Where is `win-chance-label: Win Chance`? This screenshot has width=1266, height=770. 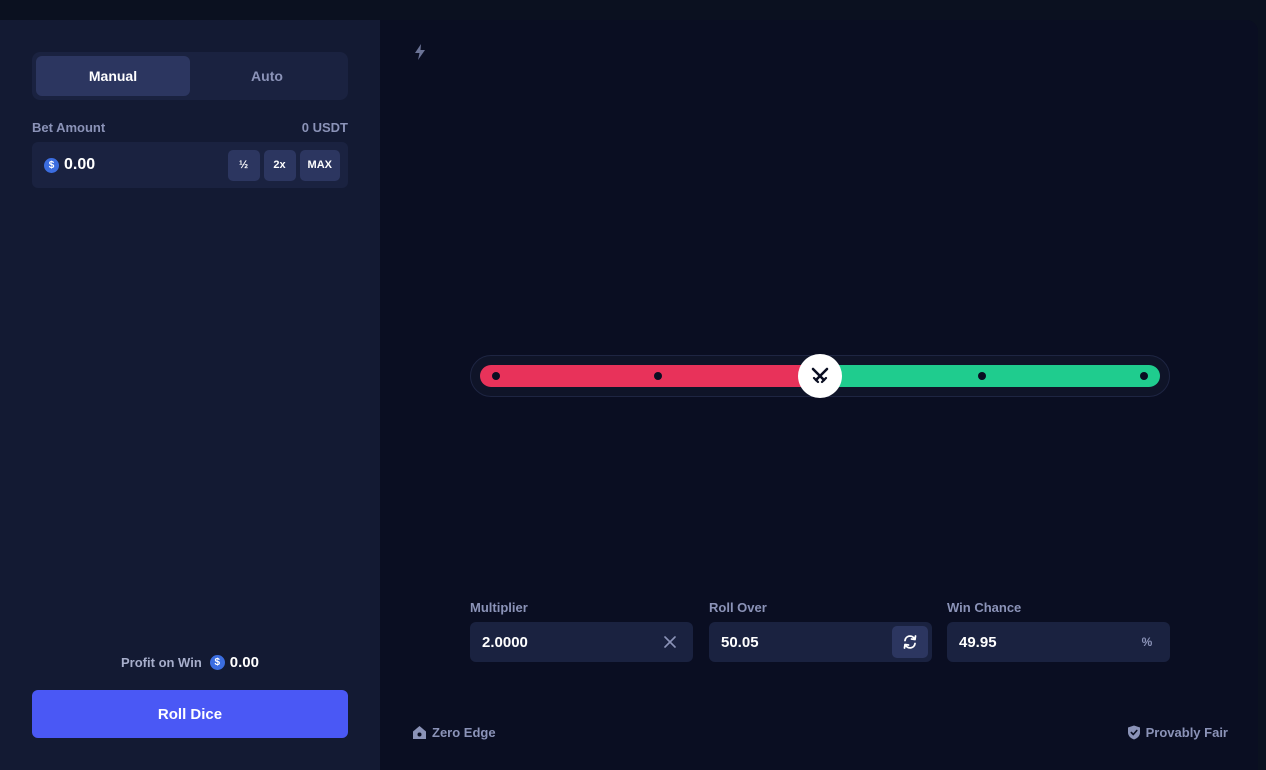
win-chance-label: Win Chance is located at coordinates (984, 607).